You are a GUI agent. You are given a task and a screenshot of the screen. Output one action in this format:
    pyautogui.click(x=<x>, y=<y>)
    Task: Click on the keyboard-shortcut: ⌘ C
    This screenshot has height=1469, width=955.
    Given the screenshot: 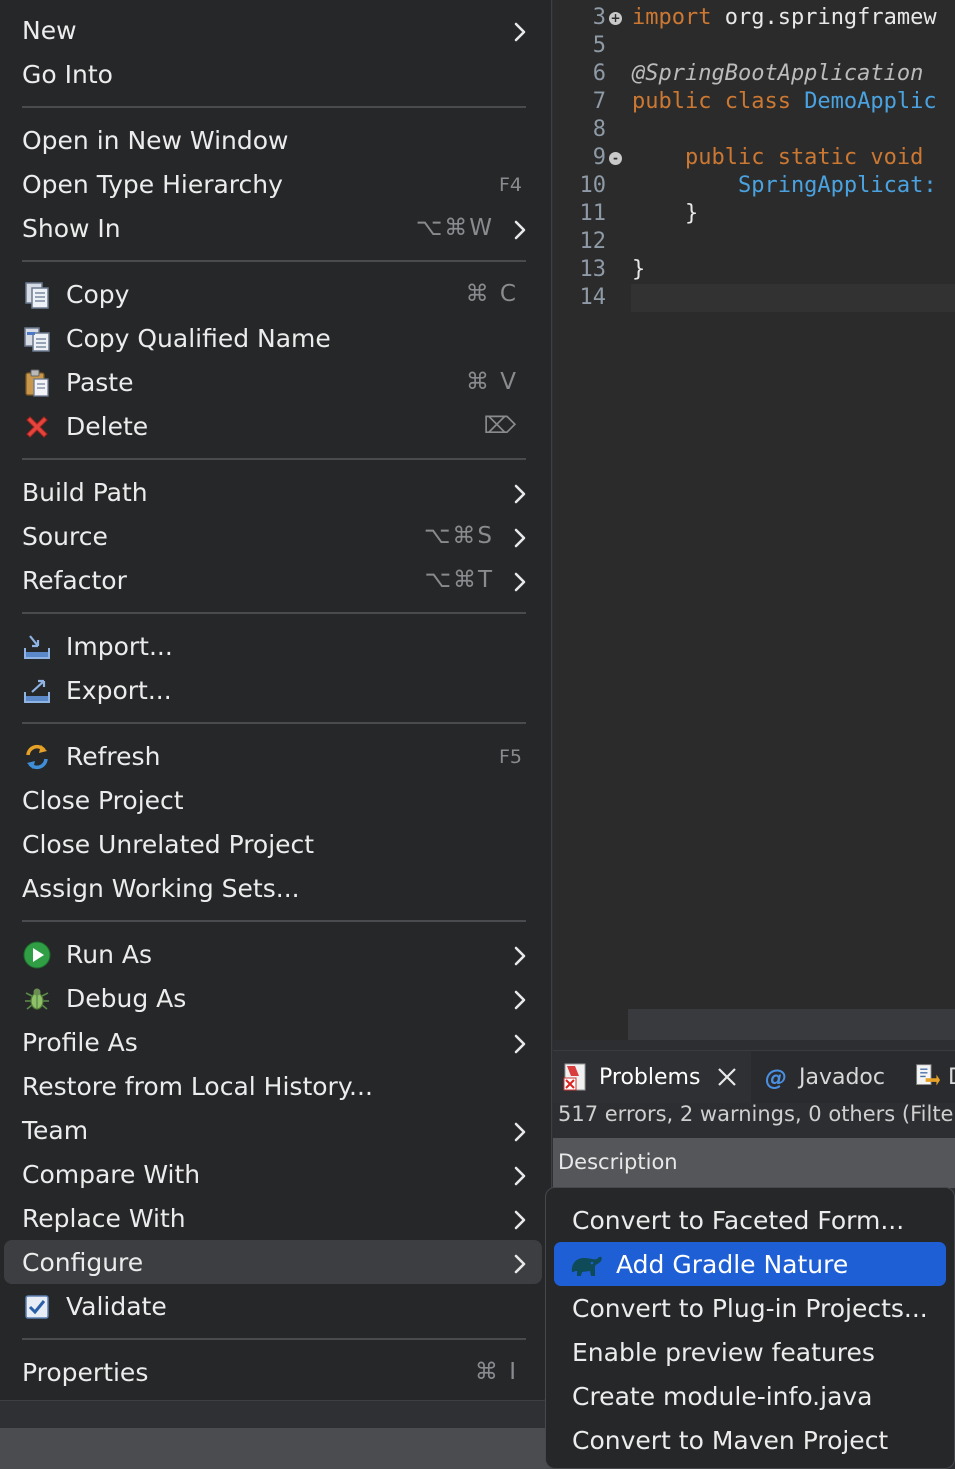 What is the action you would take?
    pyautogui.click(x=491, y=294)
    